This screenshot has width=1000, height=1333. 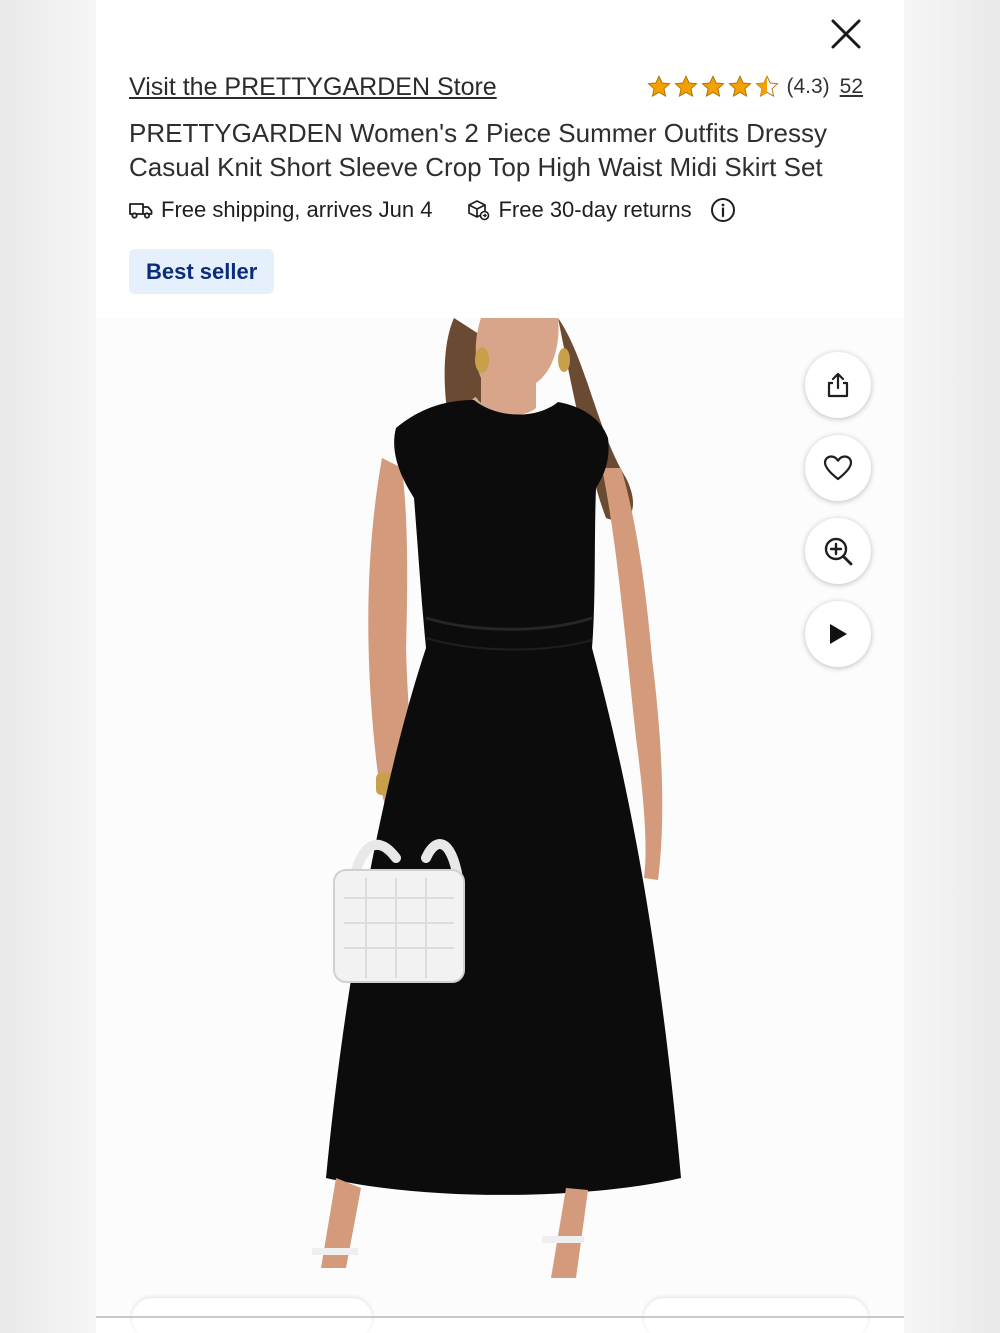 What do you see at coordinates (313, 87) in the screenshot?
I see `store-link: Visit the PRETTYGARDEN Store` at bounding box center [313, 87].